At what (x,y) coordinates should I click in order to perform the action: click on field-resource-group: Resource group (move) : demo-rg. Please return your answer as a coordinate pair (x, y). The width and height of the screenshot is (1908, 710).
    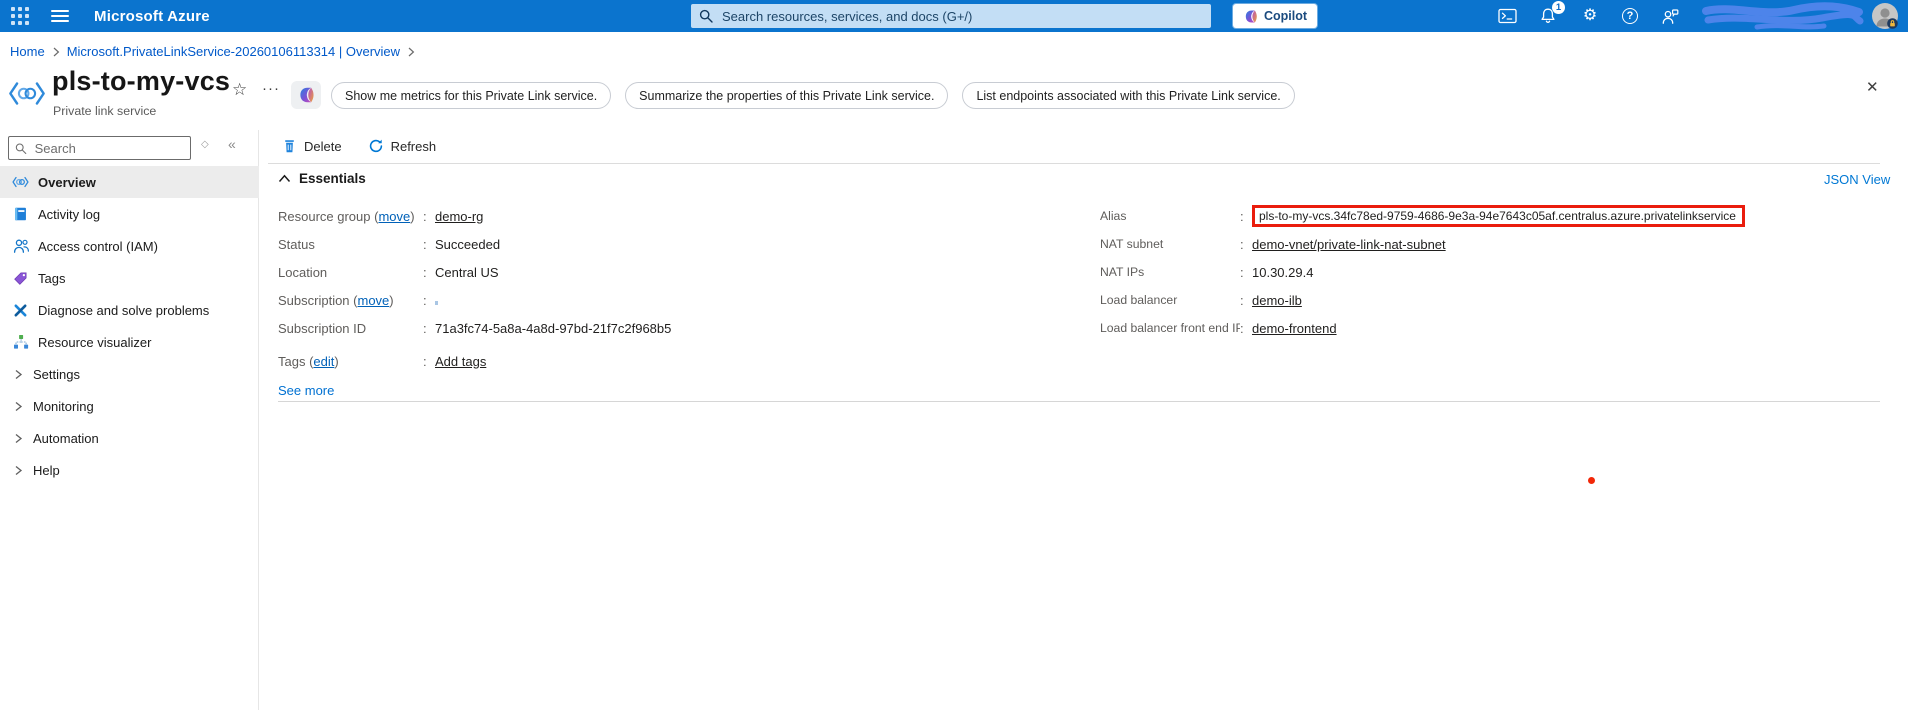
    Looking at the image, I should click on (598, 216).